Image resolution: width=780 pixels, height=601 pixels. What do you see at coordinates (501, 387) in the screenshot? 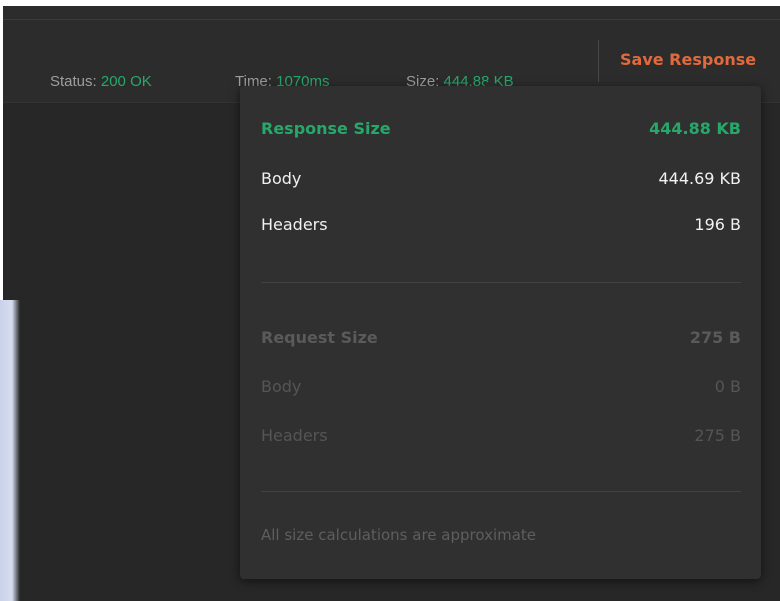
I see `request-body-row: Body 0 B` at bounding box center [501, 387].